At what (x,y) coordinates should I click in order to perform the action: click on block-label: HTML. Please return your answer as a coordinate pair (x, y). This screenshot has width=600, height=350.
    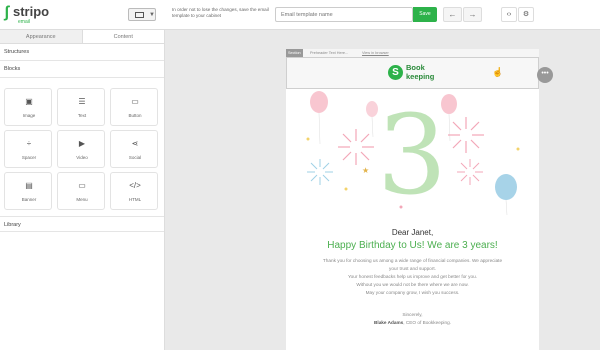
    Looking at the image, I should click on (135, 199).